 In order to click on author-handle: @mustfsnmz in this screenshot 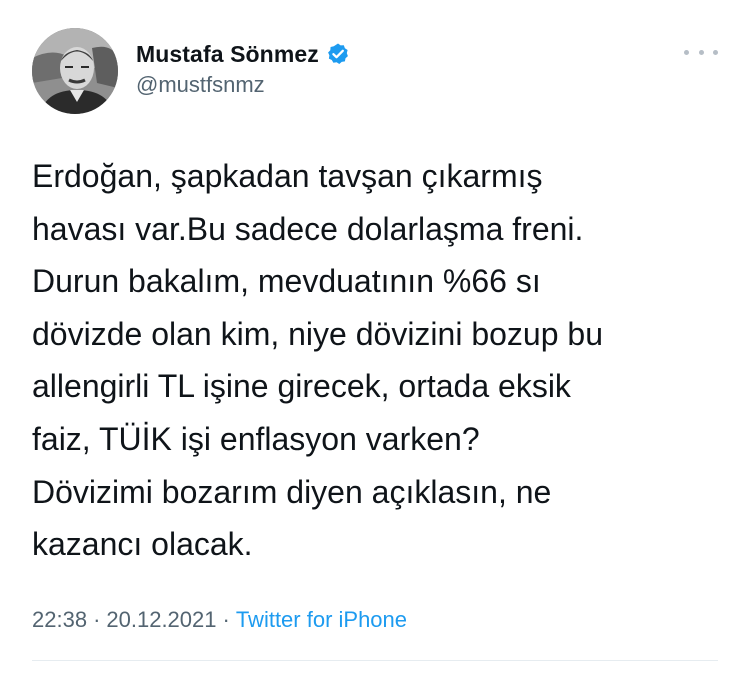, I will do `click(200, 85)`.